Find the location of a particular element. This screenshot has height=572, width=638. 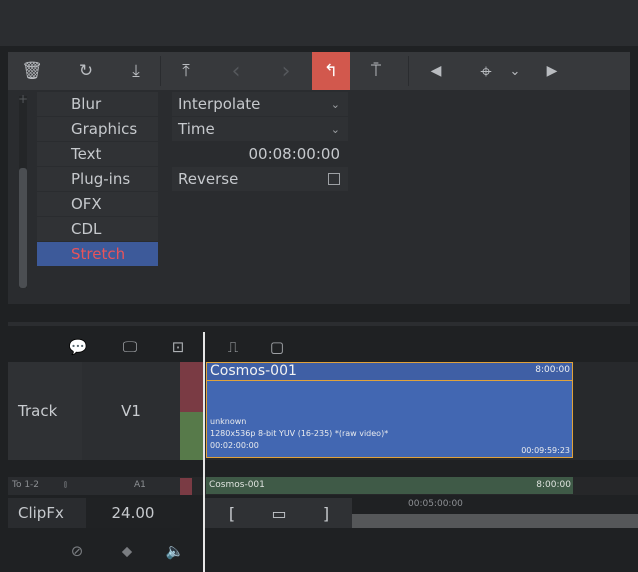

trim-clip-button: ▭ is located at coordinates (279, 513).